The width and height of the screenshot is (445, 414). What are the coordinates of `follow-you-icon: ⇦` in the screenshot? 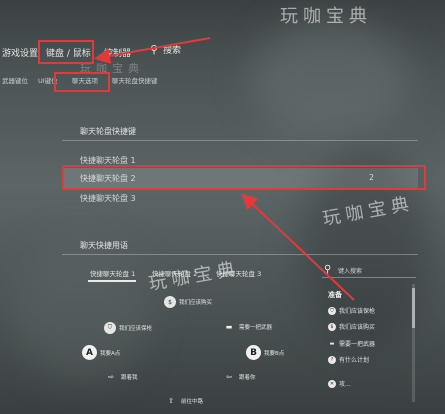 It's located at (229, 376).